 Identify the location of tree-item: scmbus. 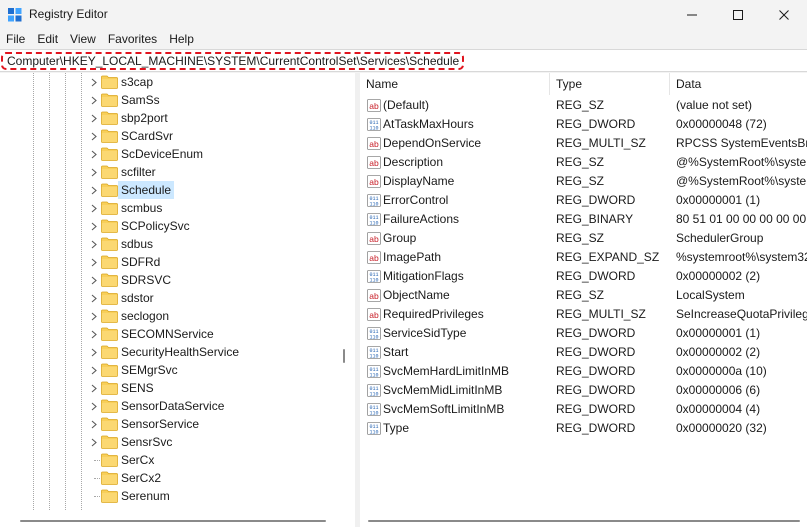
(170, 208).